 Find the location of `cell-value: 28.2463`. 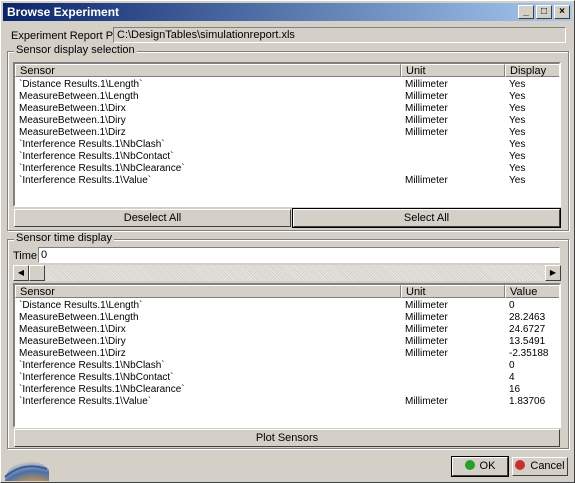

cell-value: 28.2463 is located at coordinates (527, 317).